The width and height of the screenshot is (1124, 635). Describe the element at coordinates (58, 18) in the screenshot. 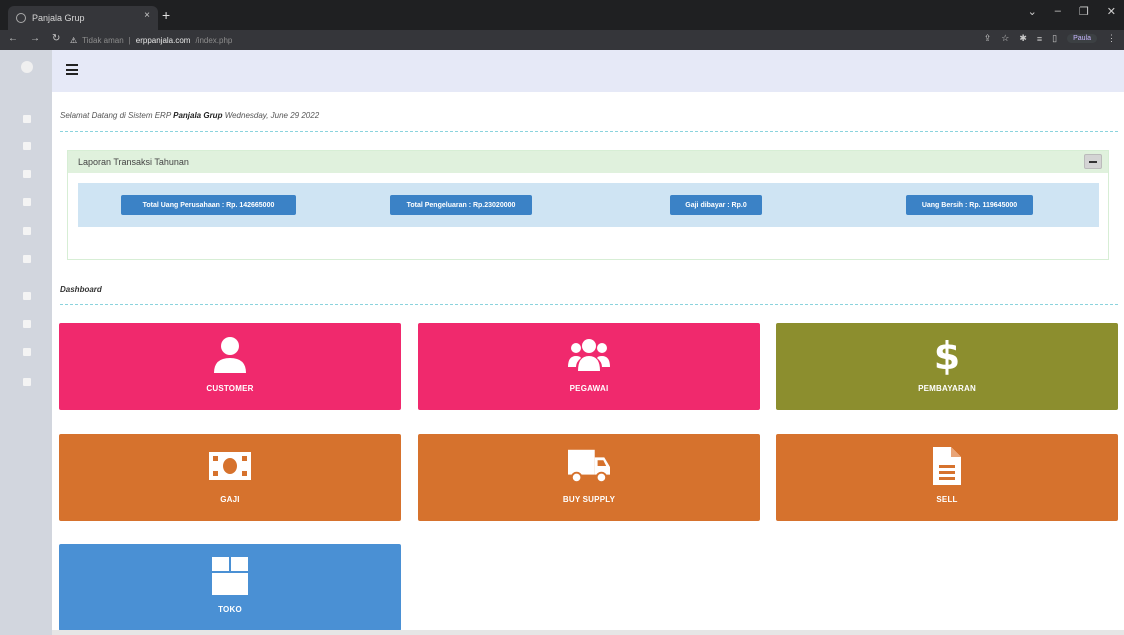

I see `tab-title: Panjala Grup` at that location.